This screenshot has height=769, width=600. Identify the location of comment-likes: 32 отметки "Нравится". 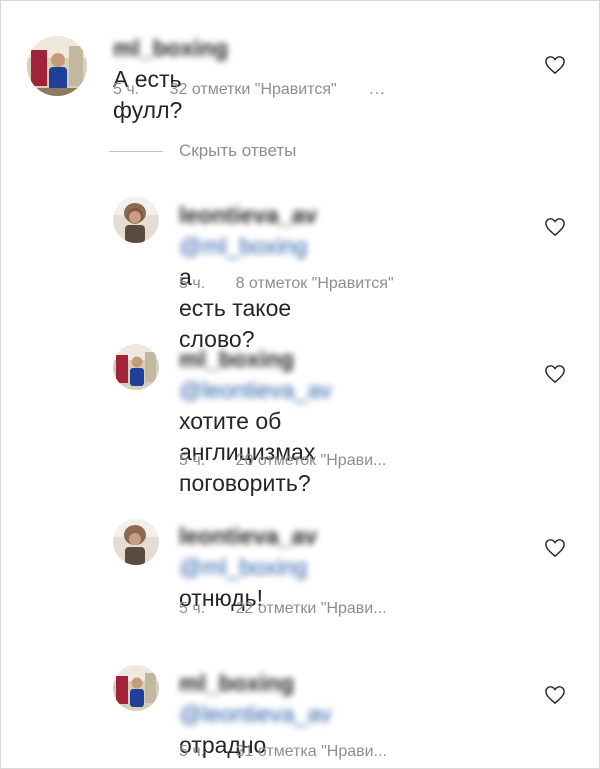
(253, 89).